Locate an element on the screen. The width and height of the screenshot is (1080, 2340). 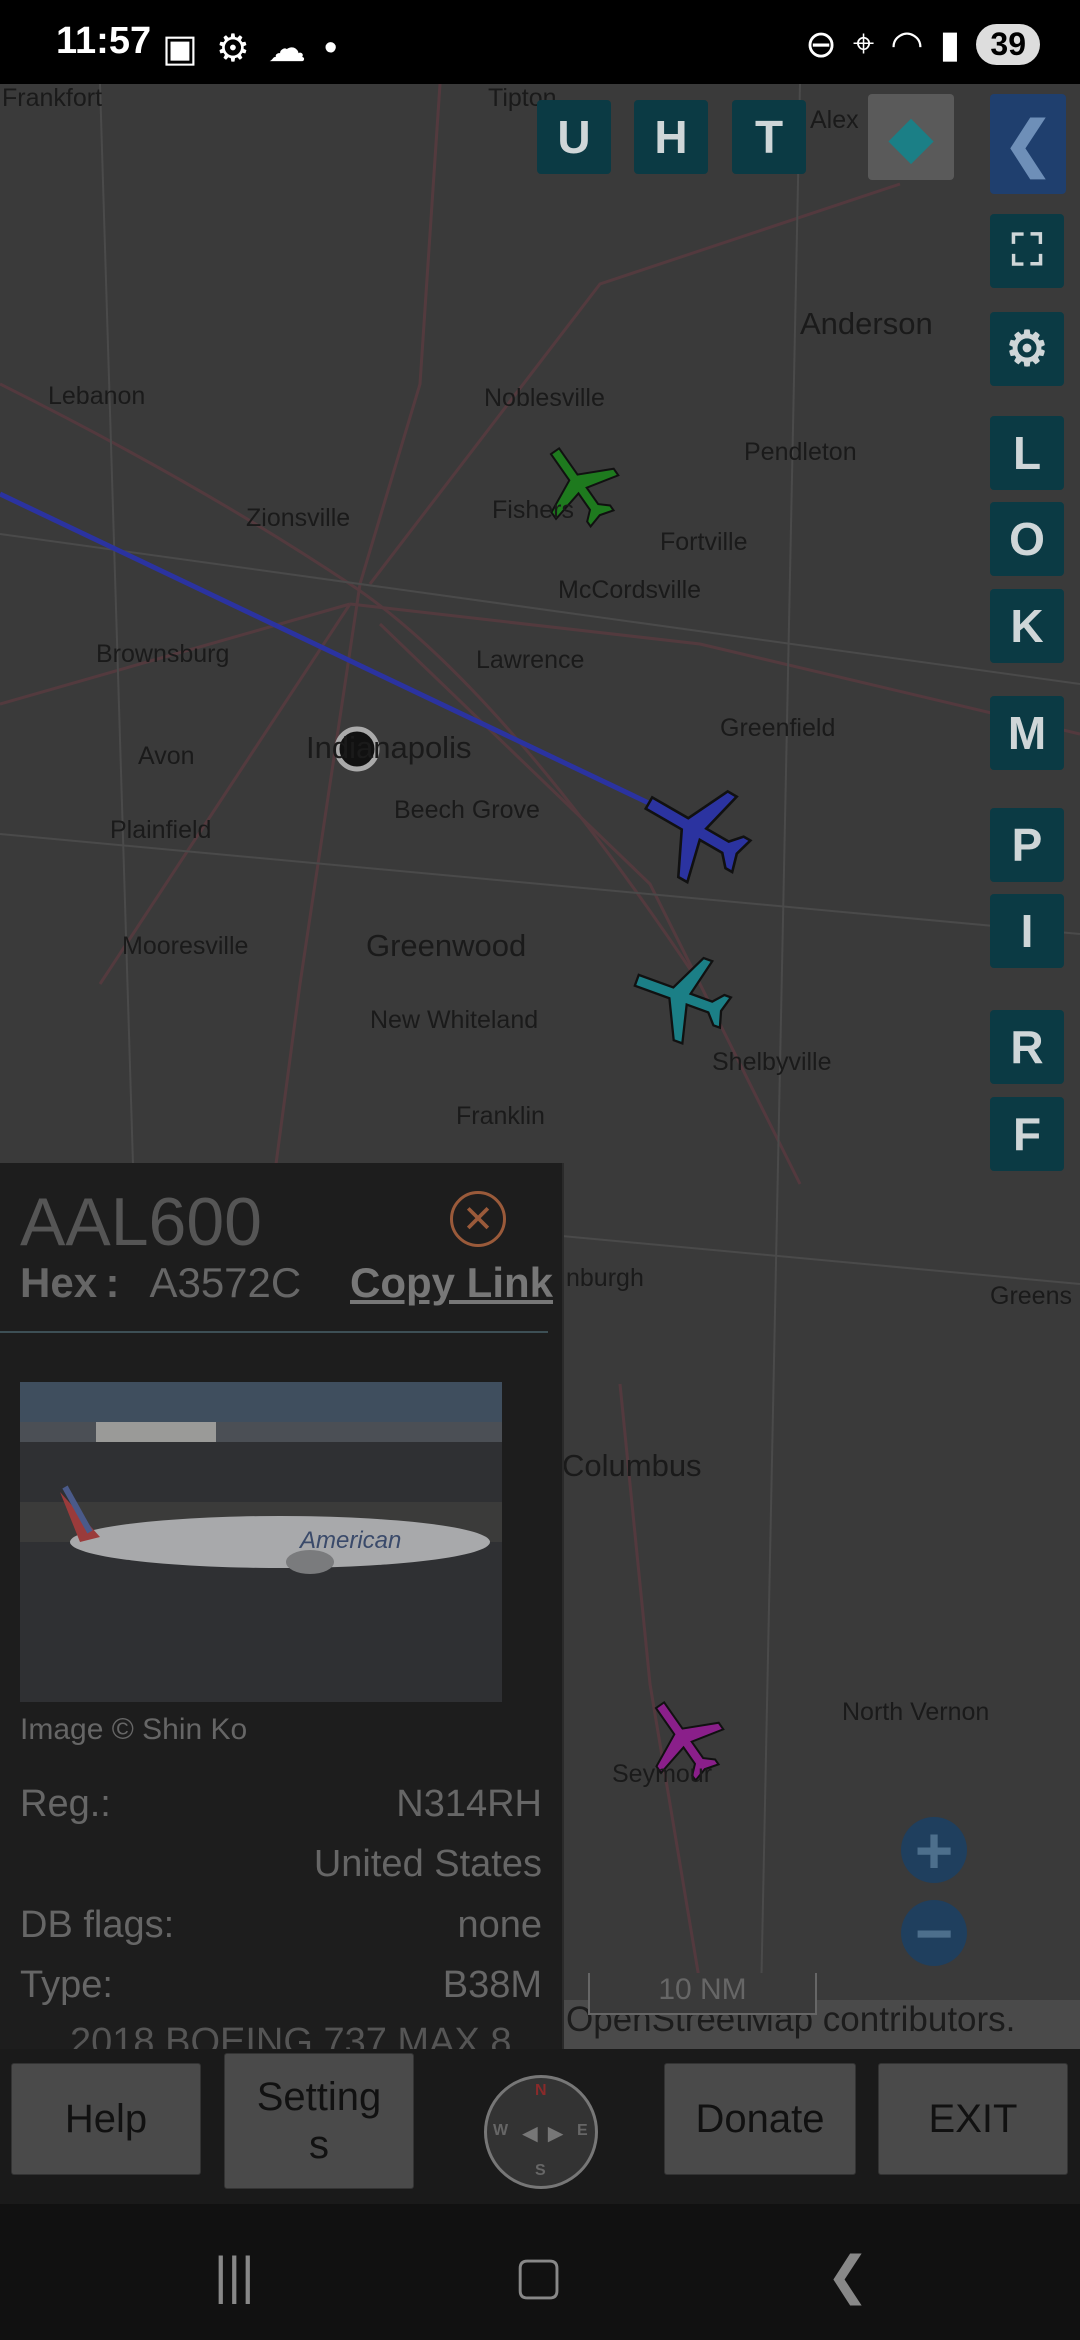
place-label: Anderson is located at coordinates (866, 323).